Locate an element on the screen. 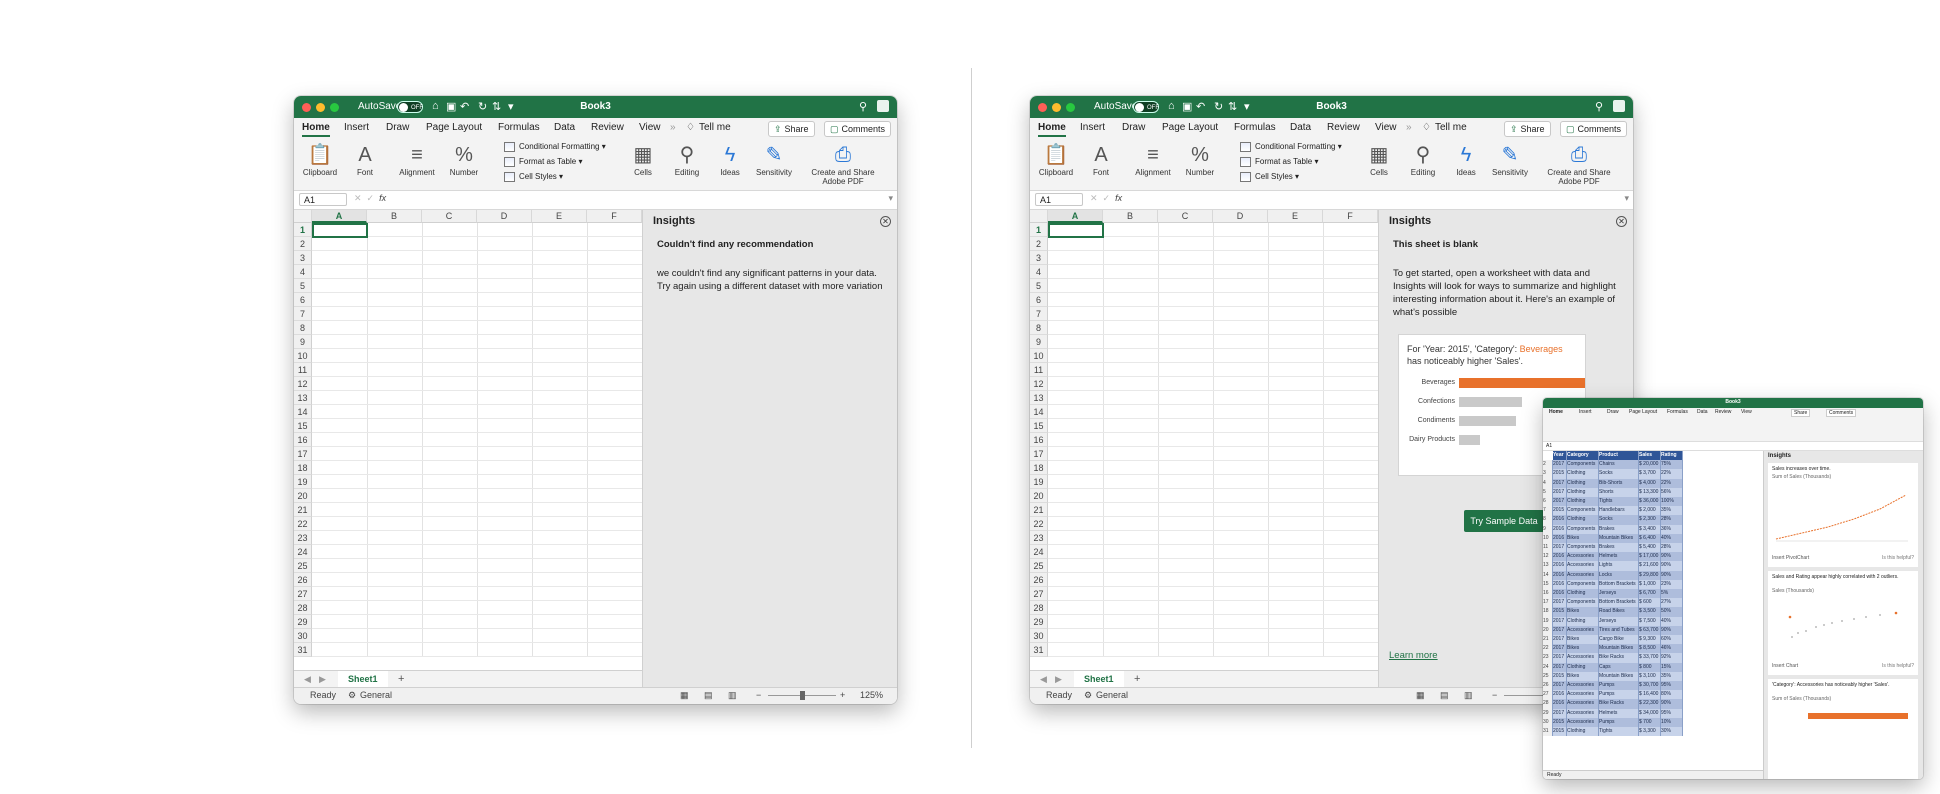 The image size is (1940, 794). row-header: 2 is located at coordinates (1039, 244).